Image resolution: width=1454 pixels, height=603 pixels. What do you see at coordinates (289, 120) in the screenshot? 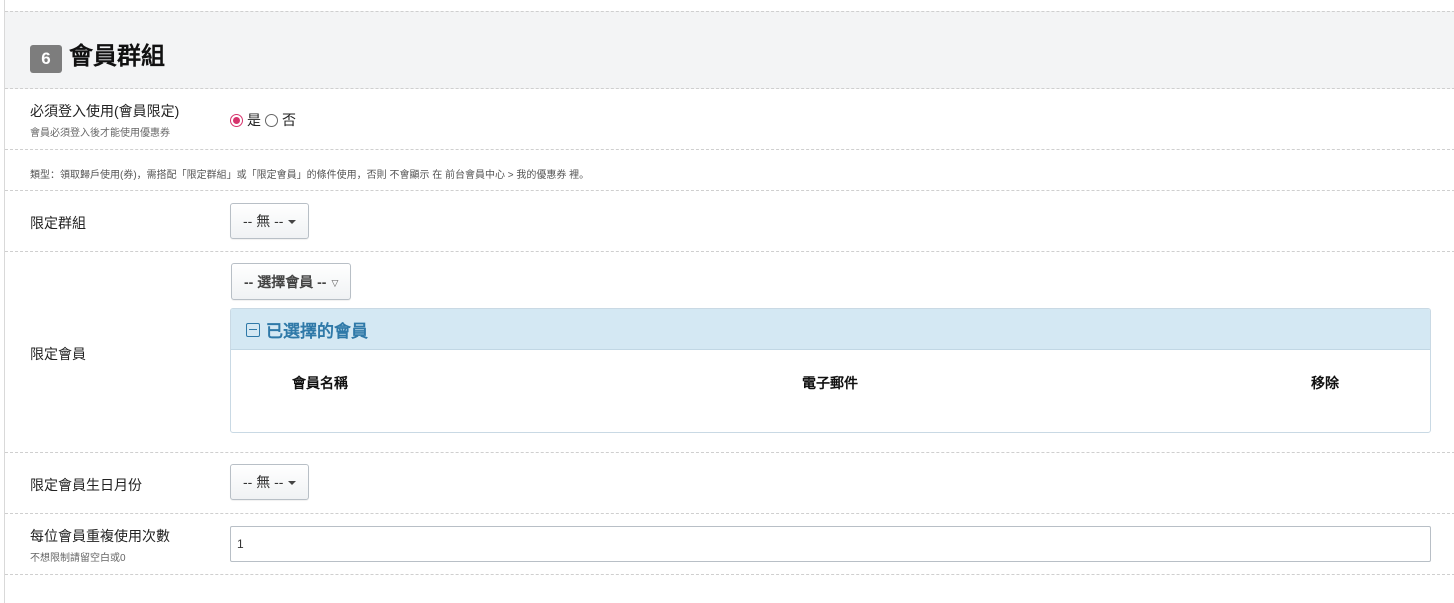
I see `radio-no-label: 否` at bounding box center [289, 120].